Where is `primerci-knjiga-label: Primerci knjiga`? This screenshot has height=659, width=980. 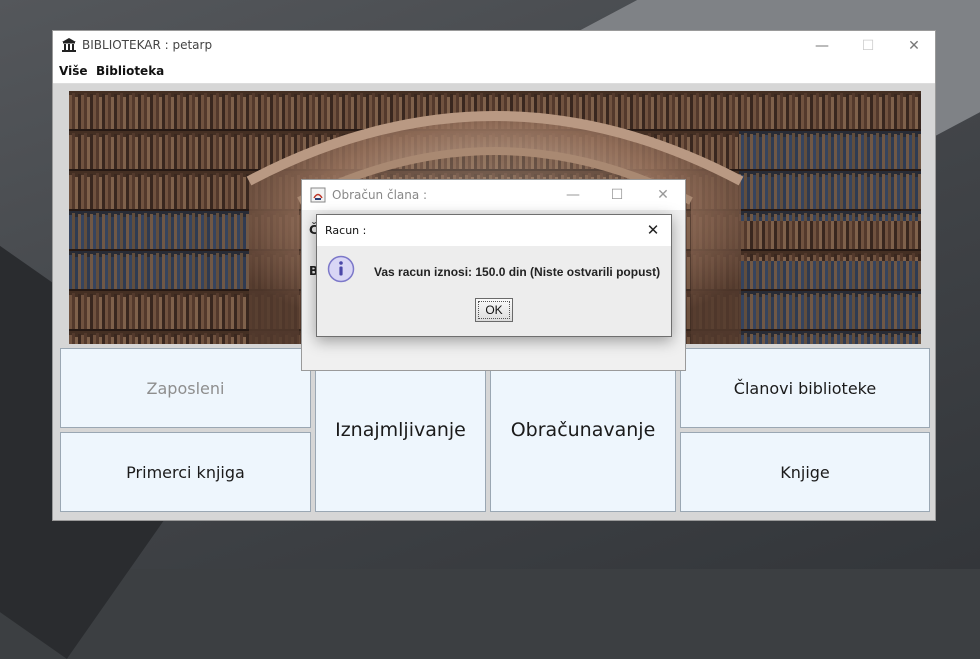
primerci-knjiga-label: Primerci knjiga is located at coordinates (185, 472).